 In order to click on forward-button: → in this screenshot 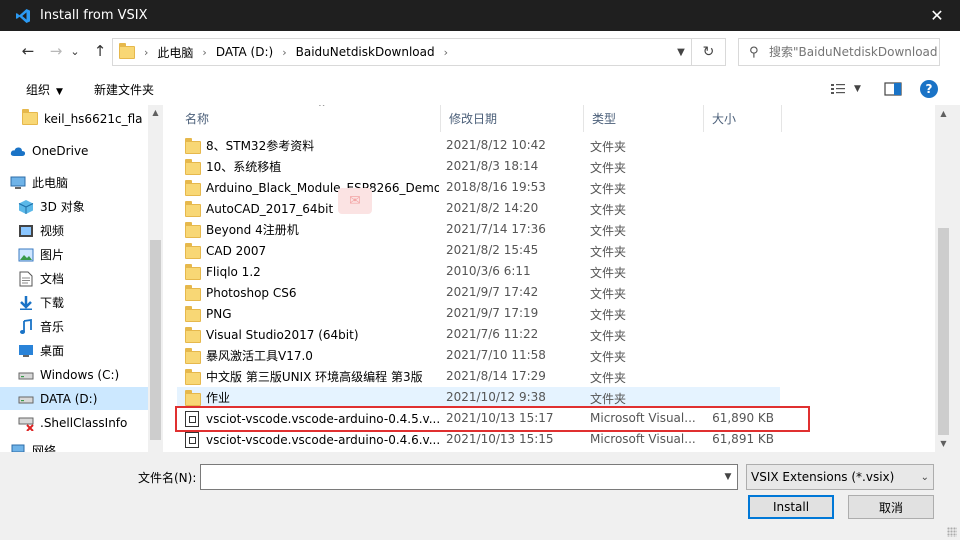, I will do `click(56, 51)`.